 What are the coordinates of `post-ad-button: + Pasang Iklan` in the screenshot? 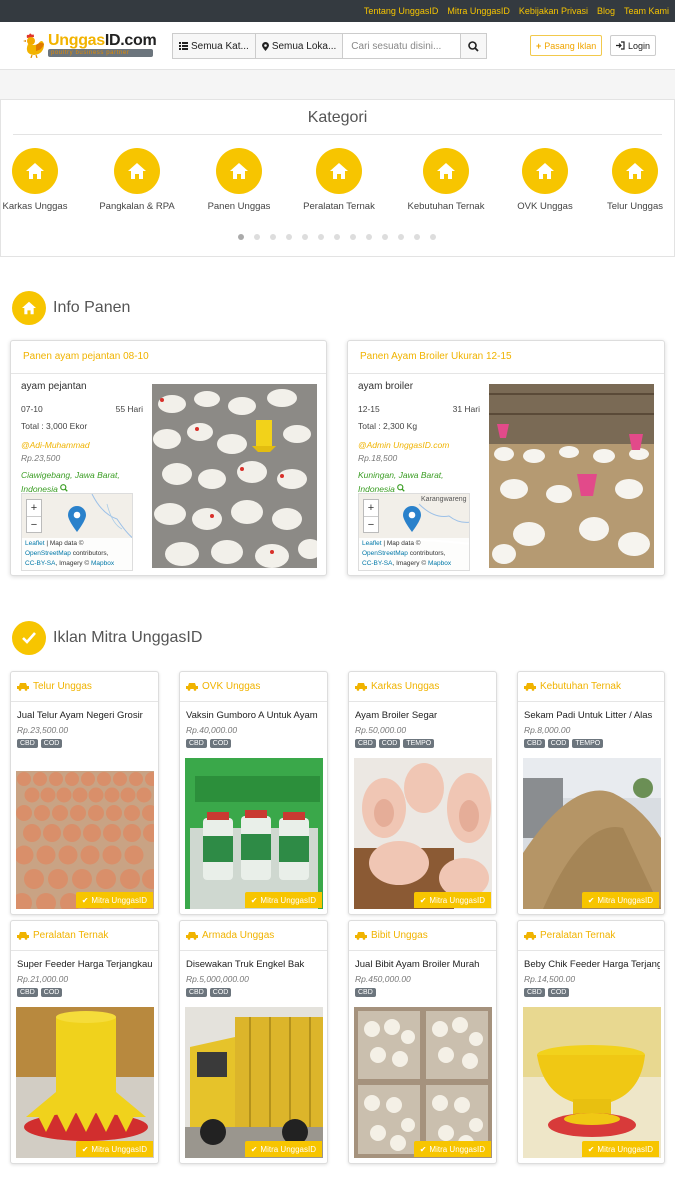 It's located at (566, 45).